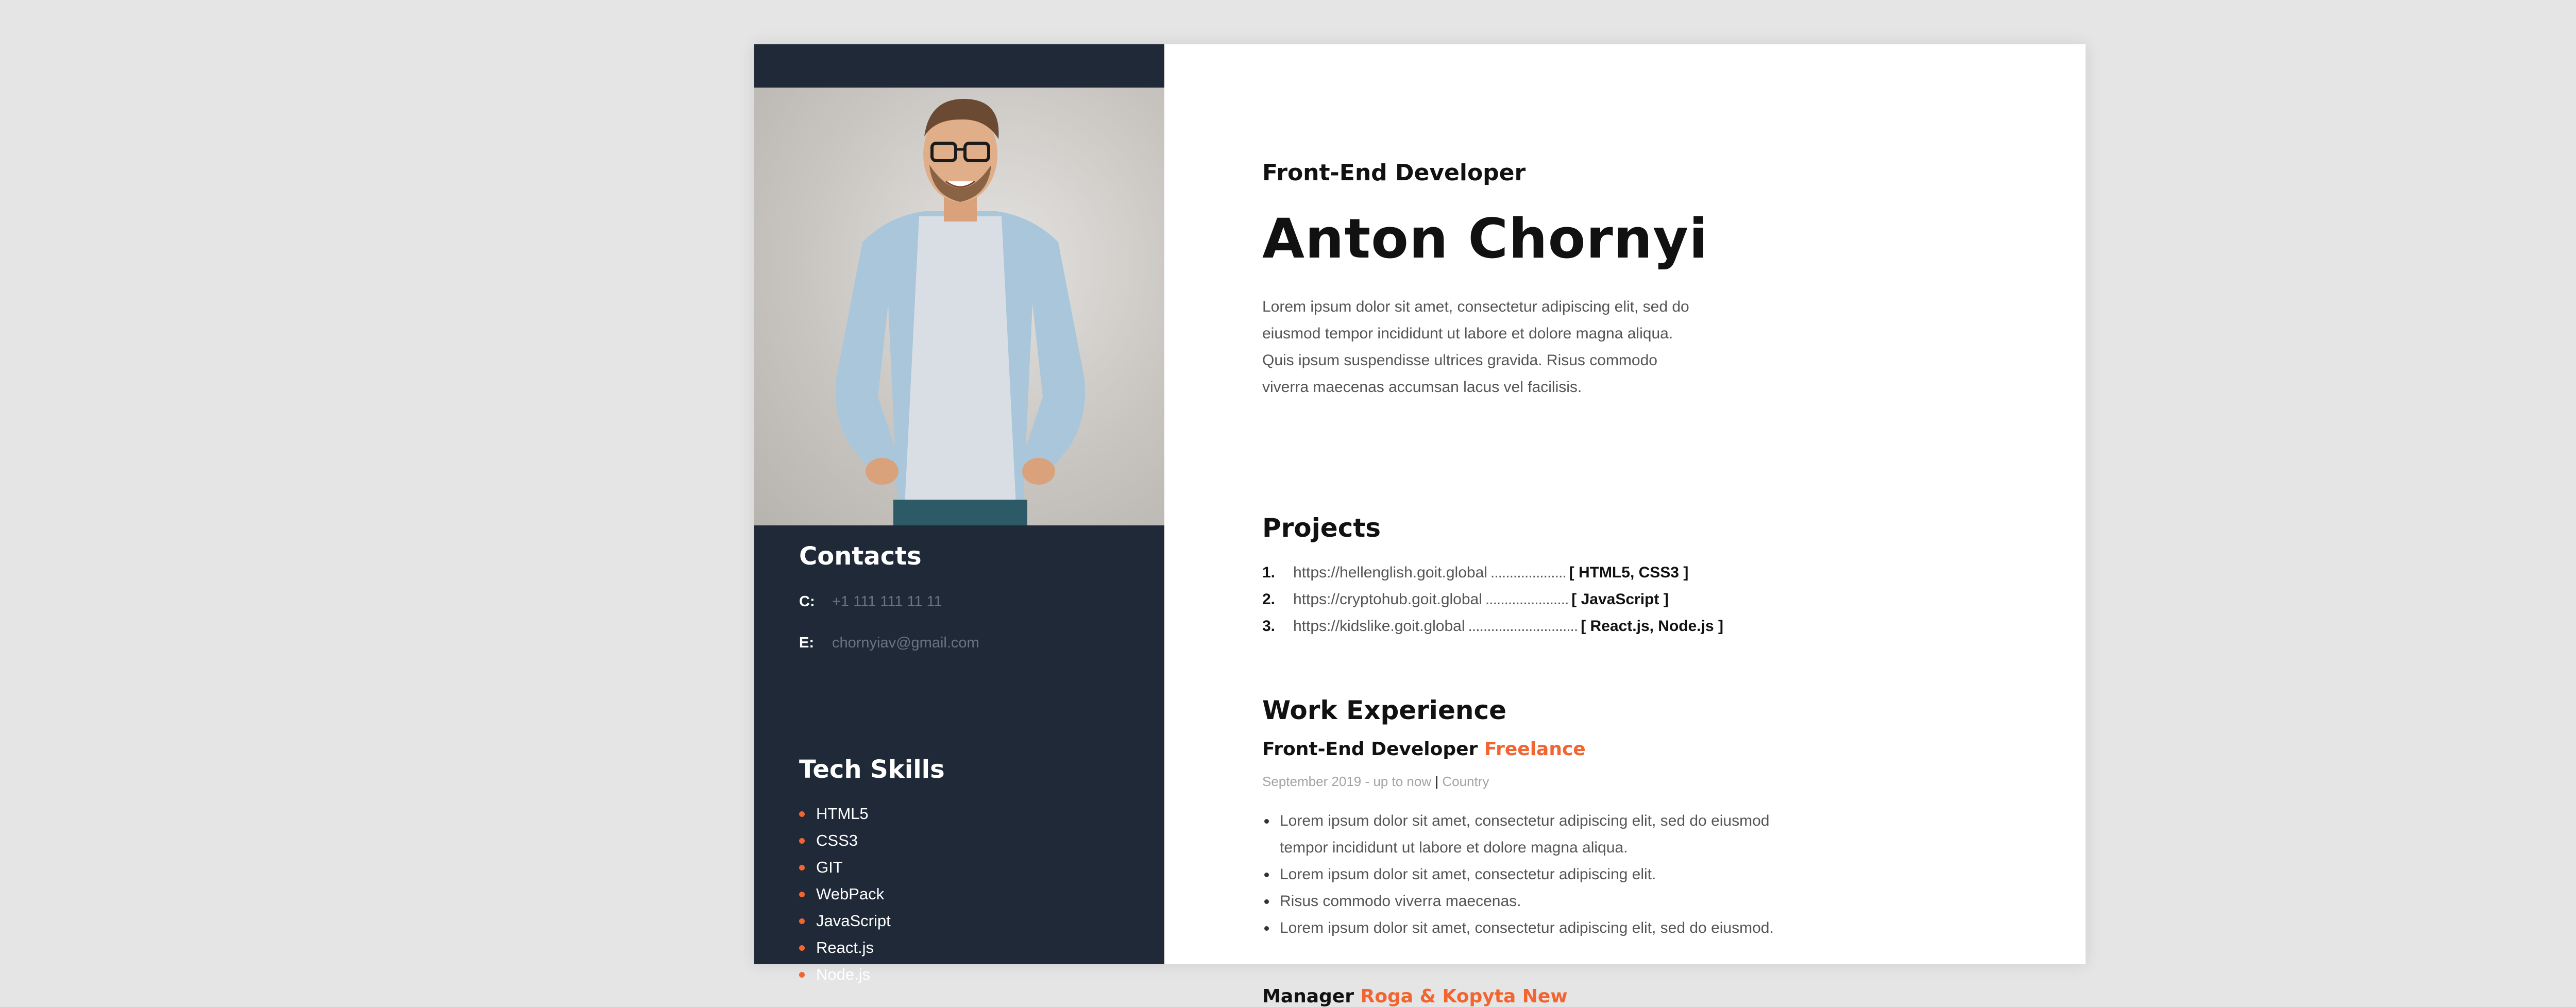 This screenshot has width=2576, height=1007. I want to click on job-period: September 2019 - up to now, so click(1347, 781).